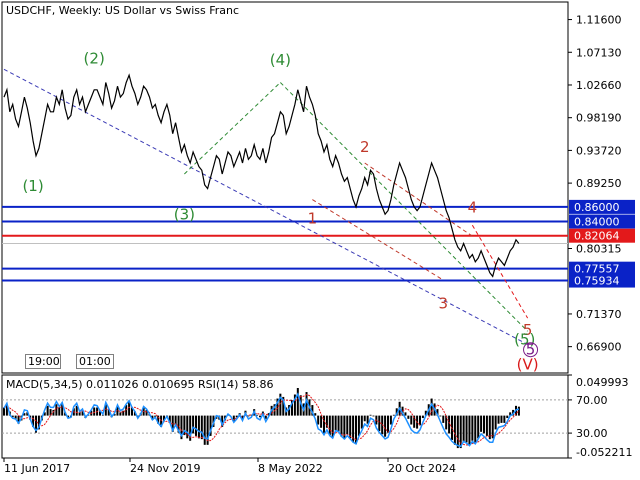 The height and width of the screenshot is (480, 640). What do you see at coordinates (290, 468) in the screenshot?
I see `time-tick-label: 8 May 2022` at bounding box center [290, 468].